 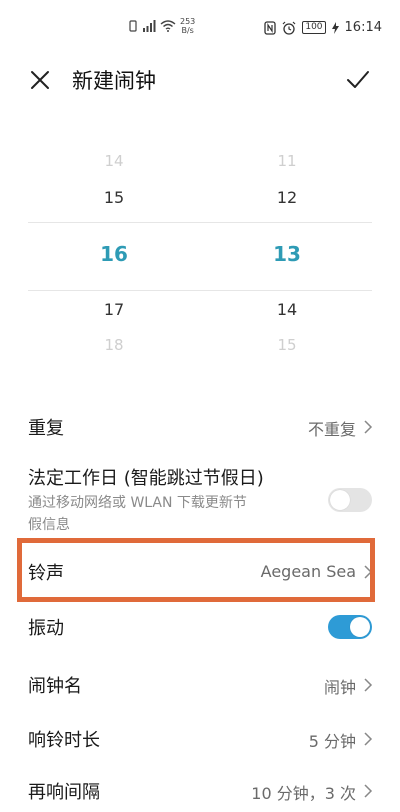 What do you see at coordinates (363, 27) in the screenshot?
I see `status-time: 16:14` at bounding box center [363, 27].